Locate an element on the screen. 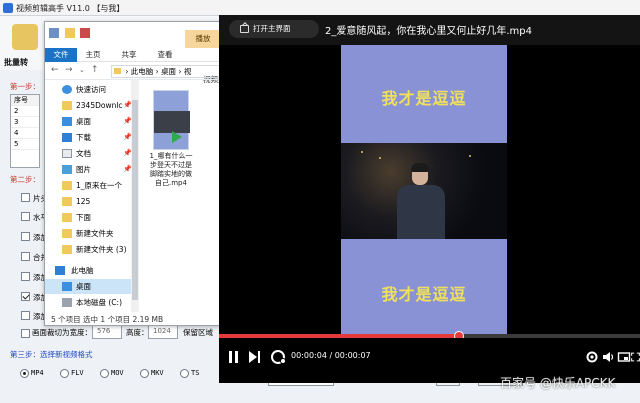 Image resolution: width=640 pixels, height=403 pixels. file-name: 1_哪有什么一步登天不过是脚踏实地的做自己.mp4 is located at coordinates (171, 169).